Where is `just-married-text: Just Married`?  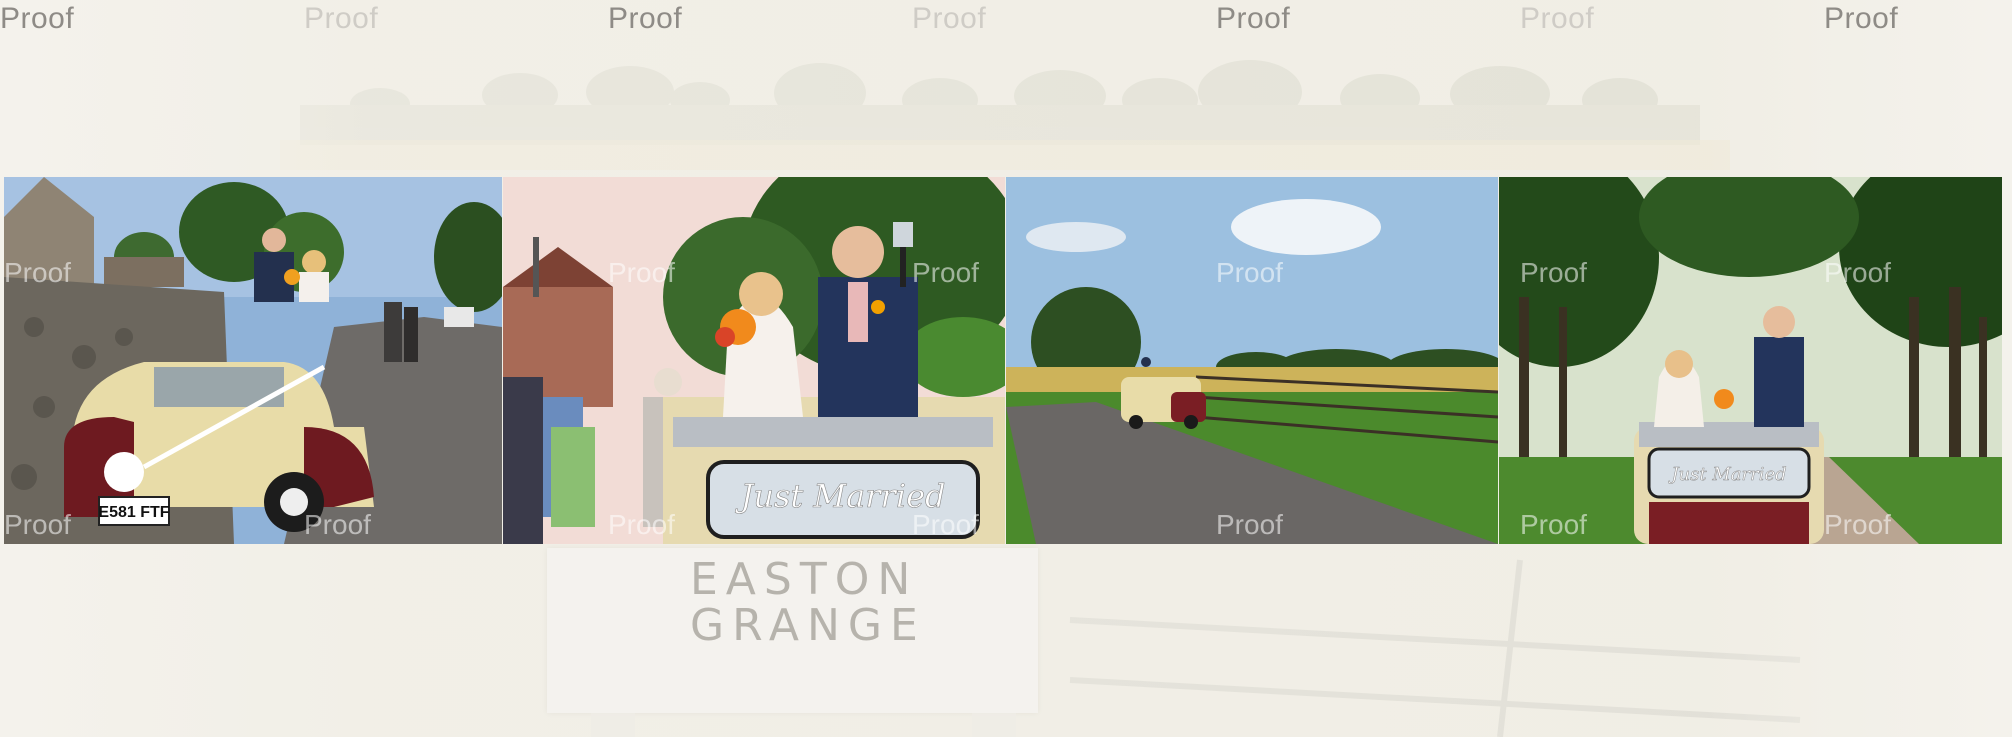 just-married-text: Just Married is located at coordinates (1726, 474).